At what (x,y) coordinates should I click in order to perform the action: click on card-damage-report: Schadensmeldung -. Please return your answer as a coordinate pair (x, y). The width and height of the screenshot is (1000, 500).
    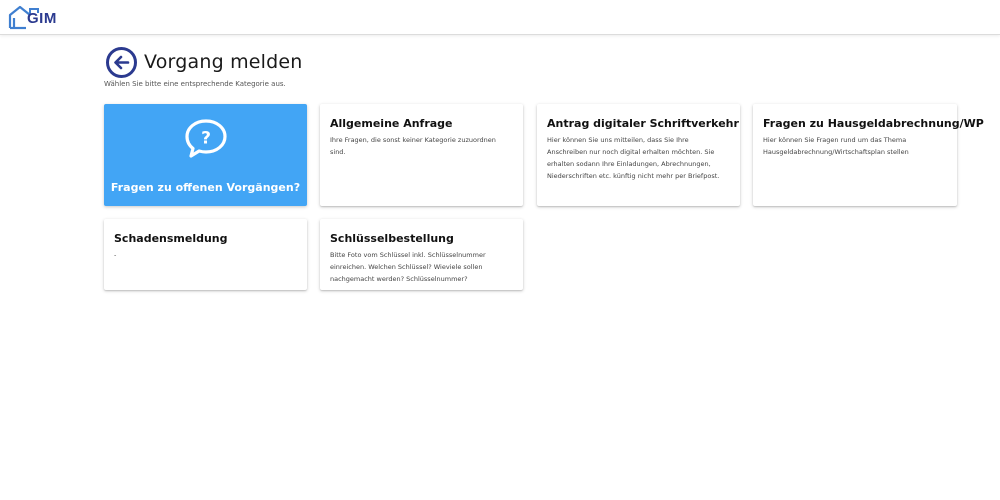
    Looking at the image, I should click on (205, 254).